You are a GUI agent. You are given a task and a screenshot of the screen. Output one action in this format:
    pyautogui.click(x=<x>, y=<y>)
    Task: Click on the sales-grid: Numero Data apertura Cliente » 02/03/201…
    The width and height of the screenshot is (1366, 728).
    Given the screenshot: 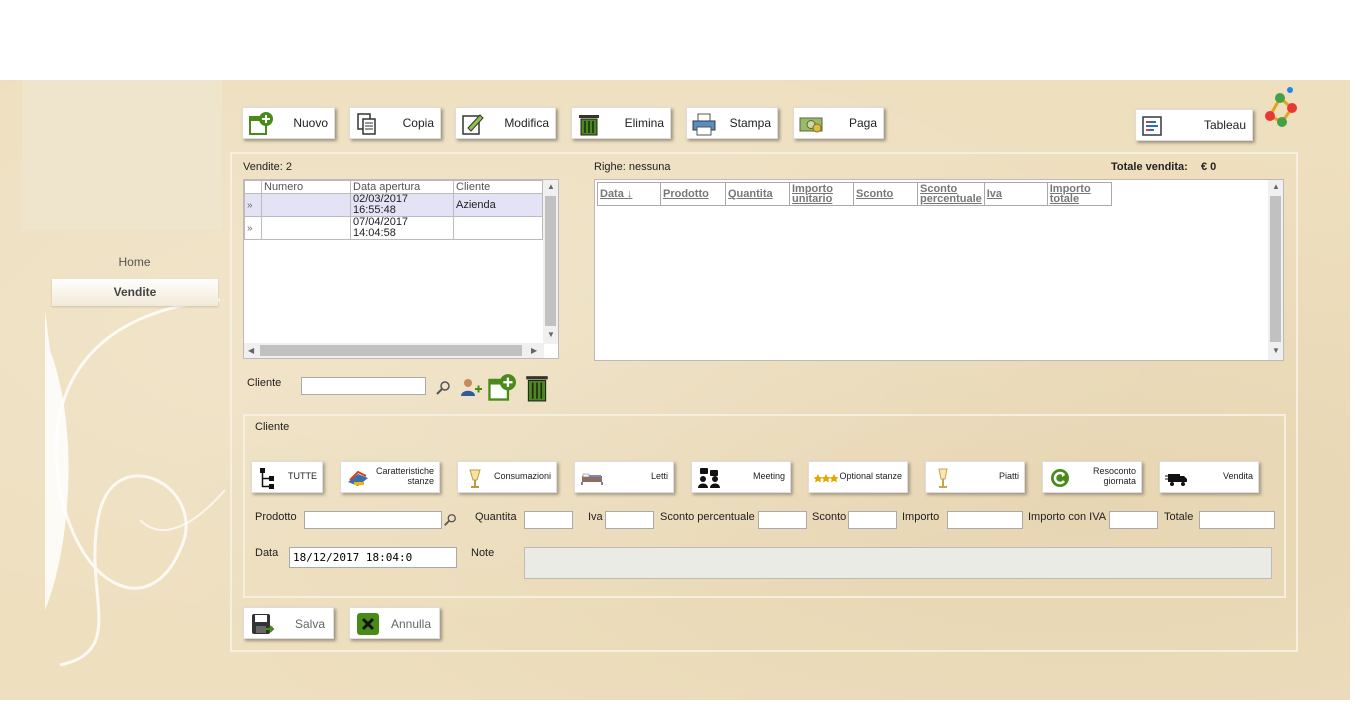 What is the action you would take?
    pyautogui.click(x=401, y=269)
    